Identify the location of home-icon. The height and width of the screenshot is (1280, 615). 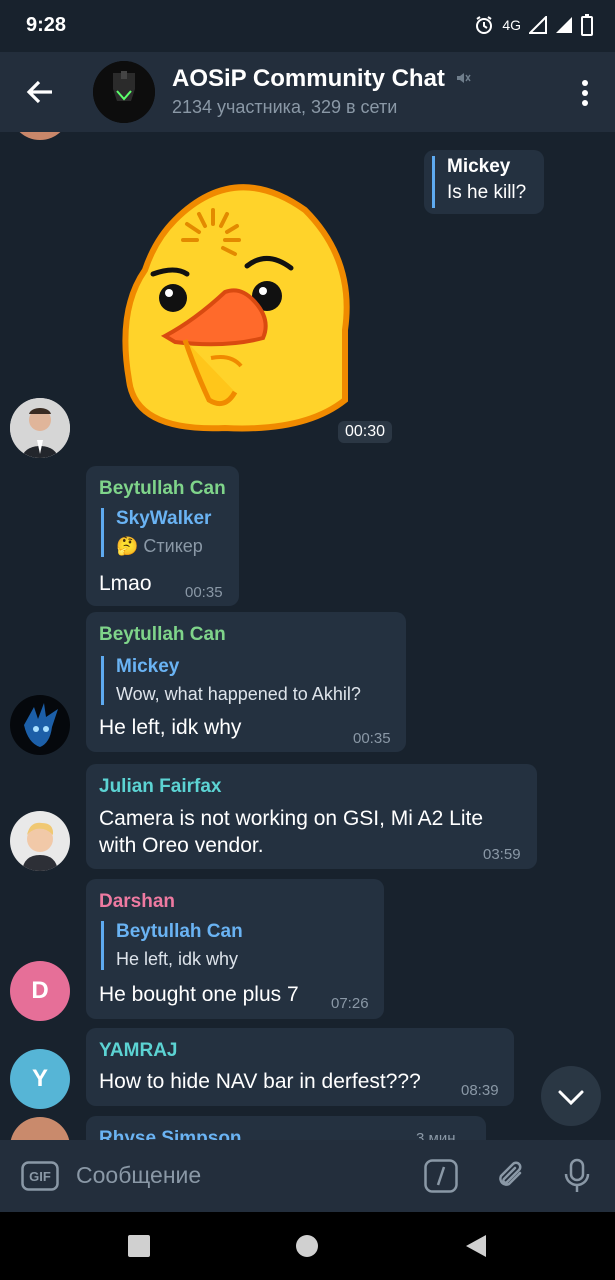
(307, 1246).